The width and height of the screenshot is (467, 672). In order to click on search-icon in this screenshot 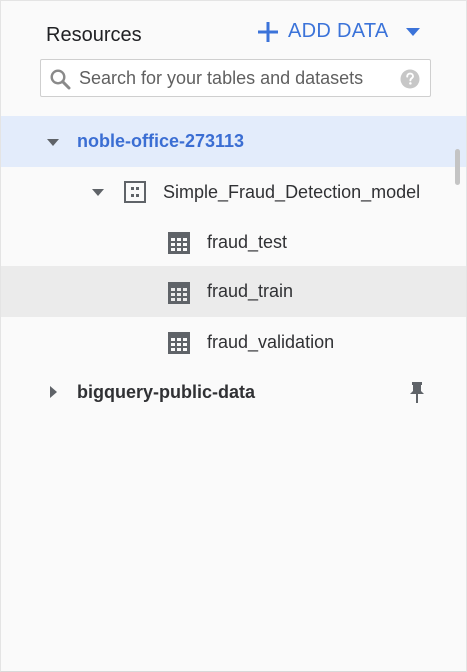, I will do `click(60, 79)`.